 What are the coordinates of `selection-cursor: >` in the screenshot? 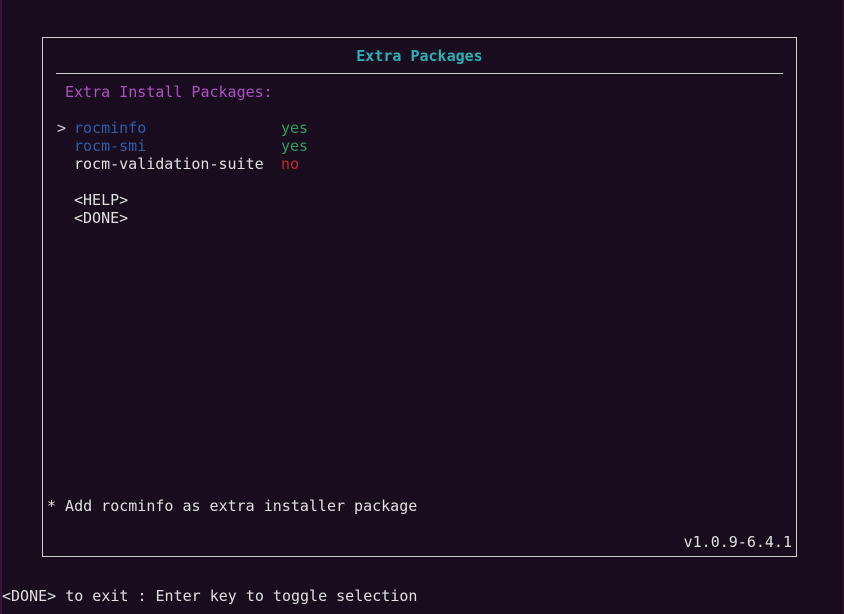 It's located at (62, 128).